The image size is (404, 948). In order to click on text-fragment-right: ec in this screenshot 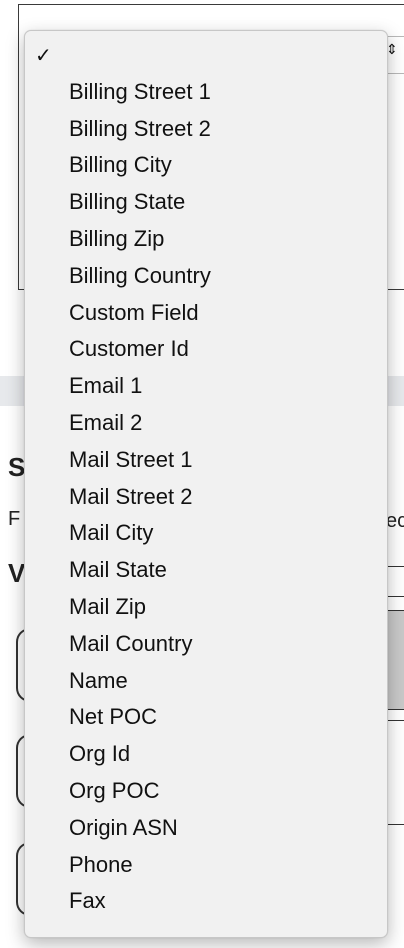, I will do `click(395, 521)`.